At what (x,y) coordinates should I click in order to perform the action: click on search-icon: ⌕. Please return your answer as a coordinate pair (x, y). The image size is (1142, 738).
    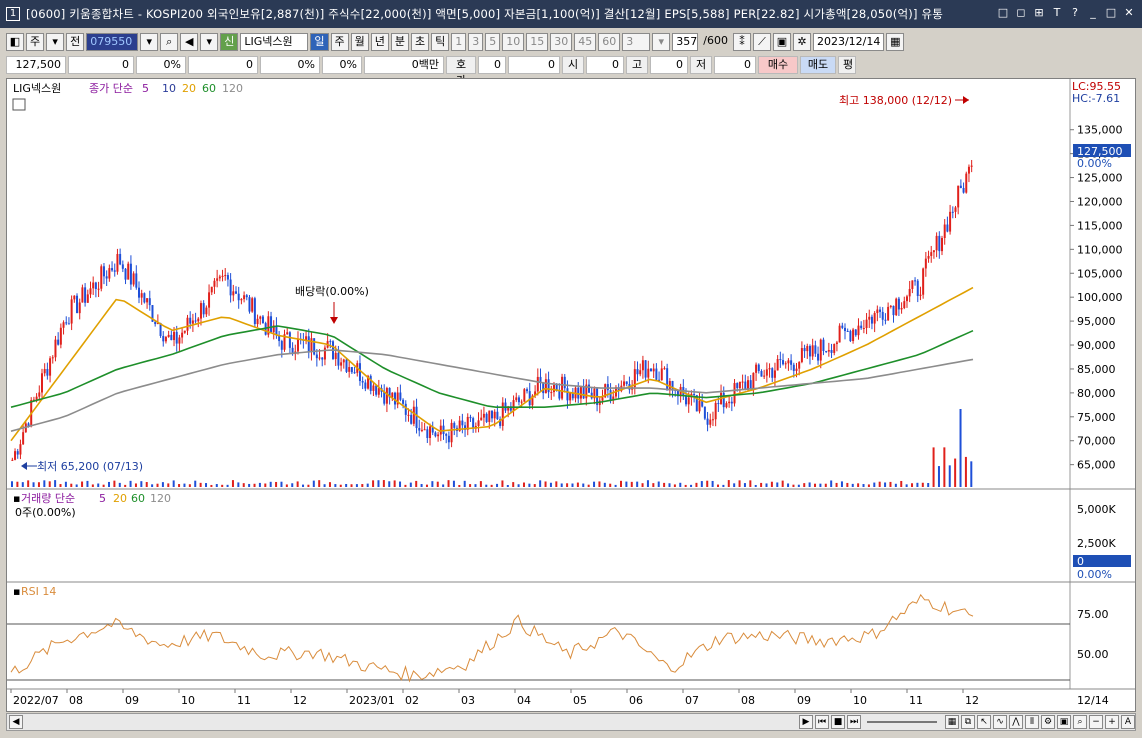
    Looking at the image, I should click on (169, 42).